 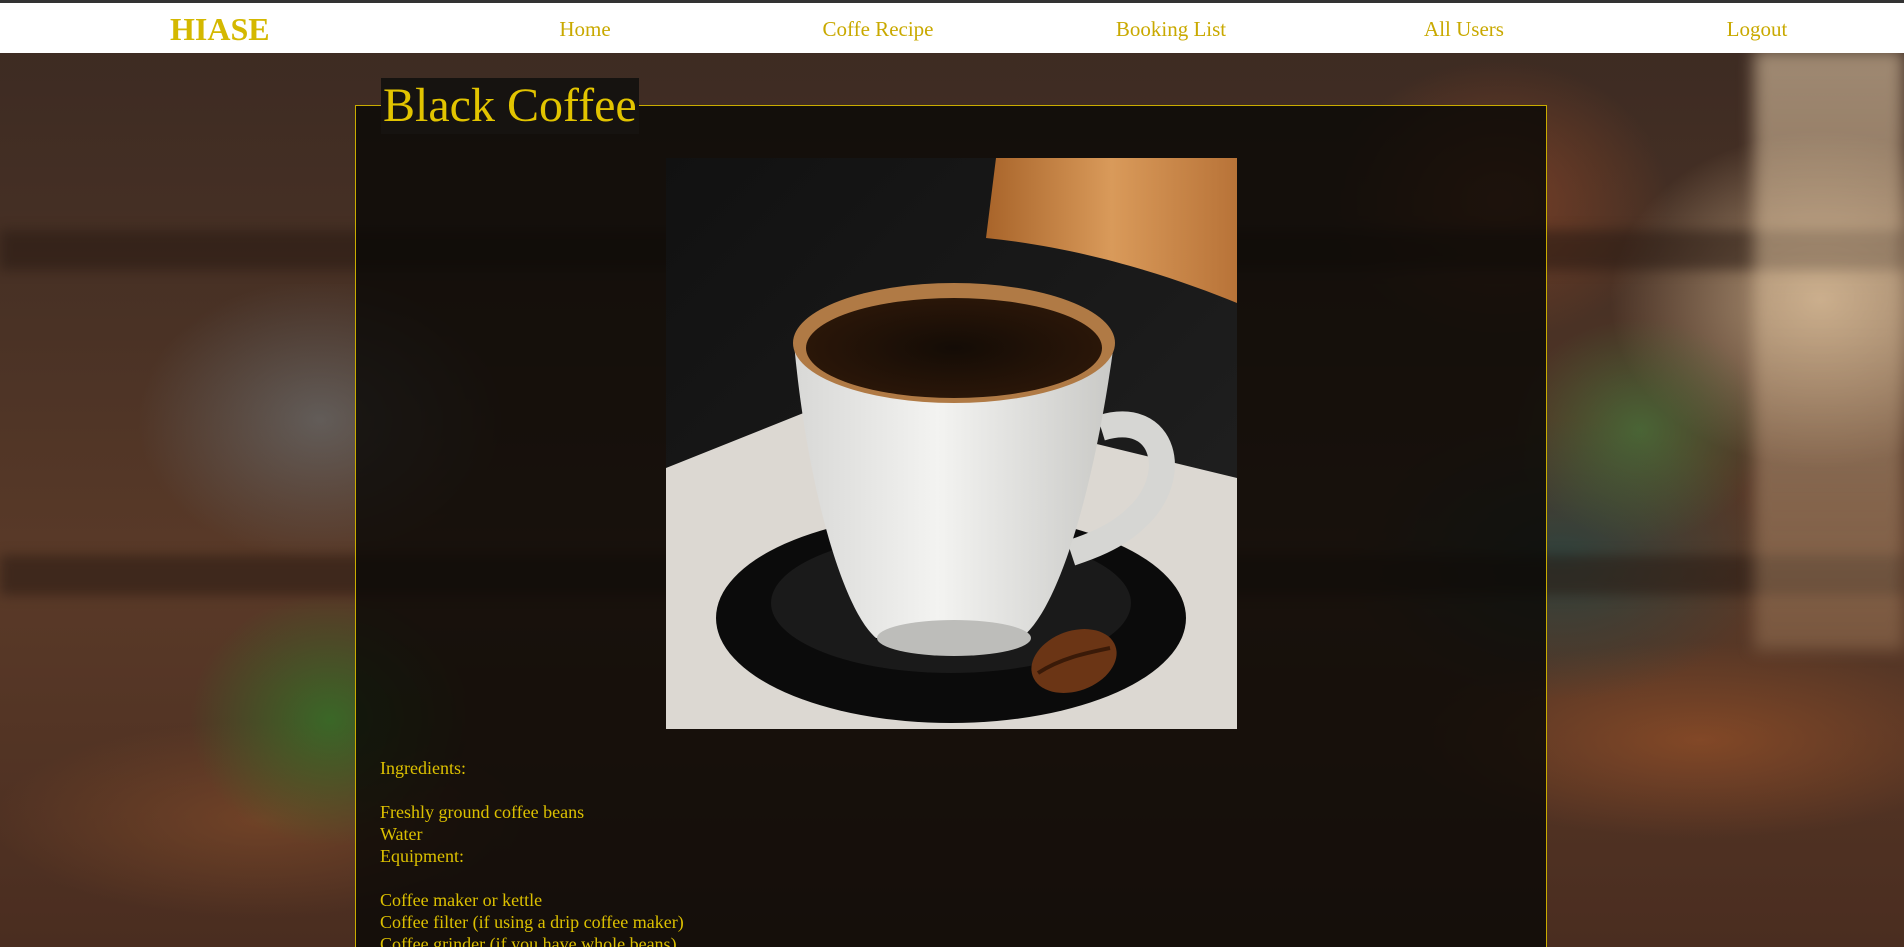 I want to click on nav-coffee-recipe-link: Coffe Recipe, so click(x=878, y=29).